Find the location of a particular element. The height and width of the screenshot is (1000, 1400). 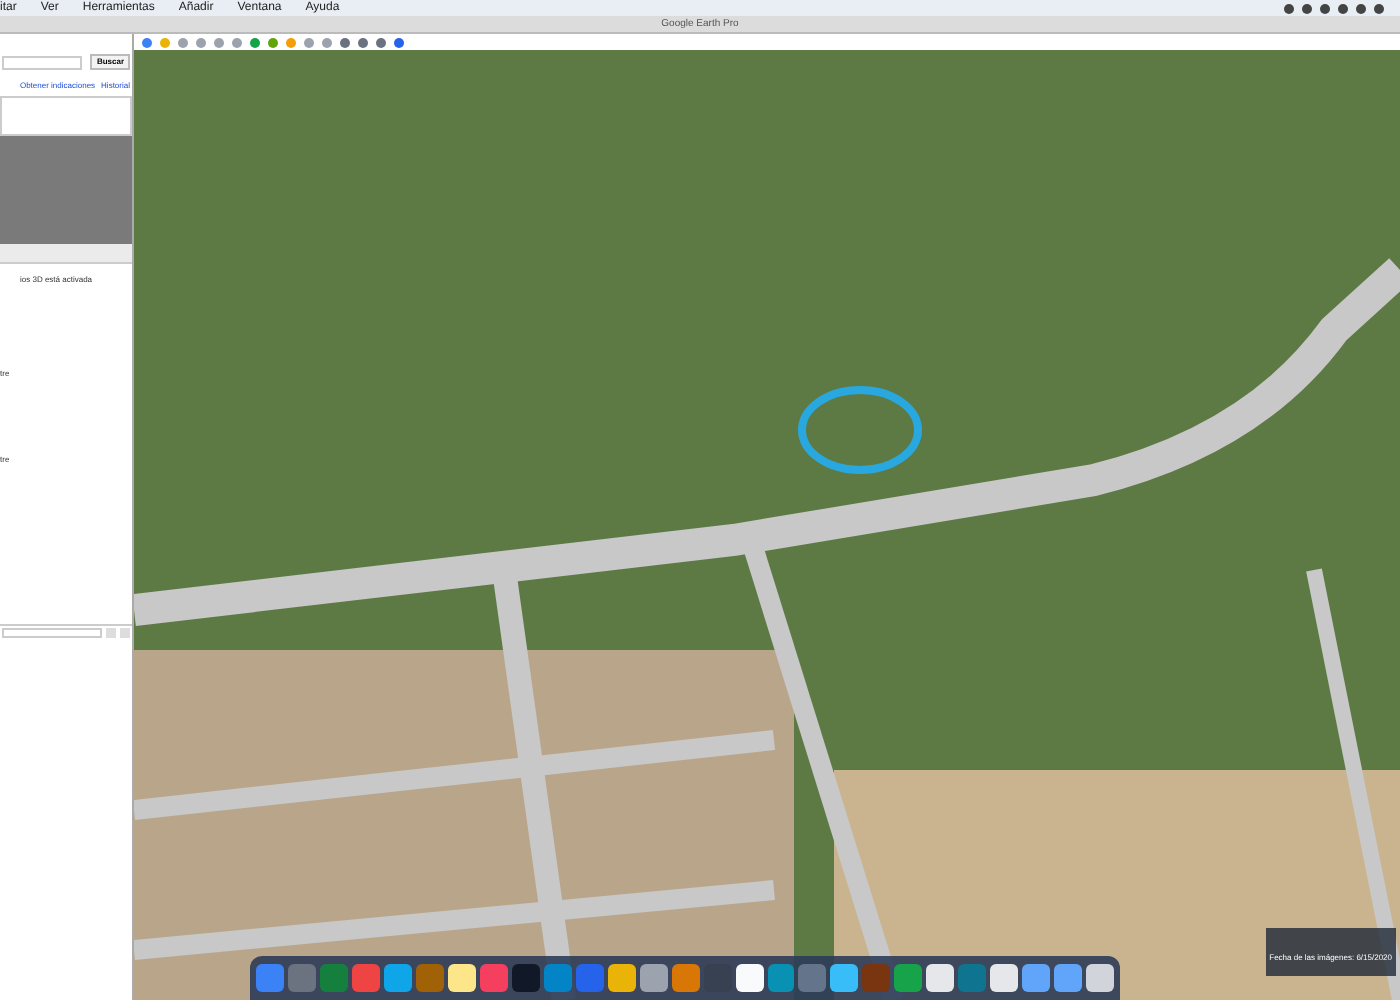

search-field is located at coordinates (42, 62).